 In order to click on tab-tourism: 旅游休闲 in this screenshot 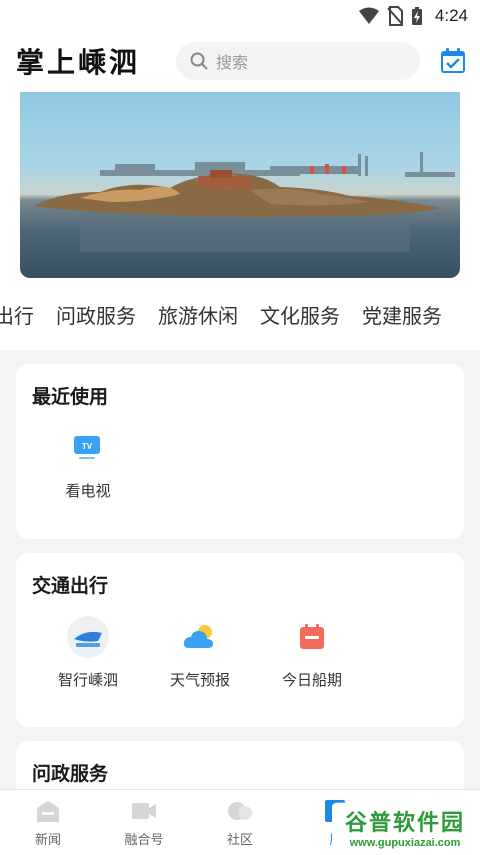, I will do `click(198, 314)`.